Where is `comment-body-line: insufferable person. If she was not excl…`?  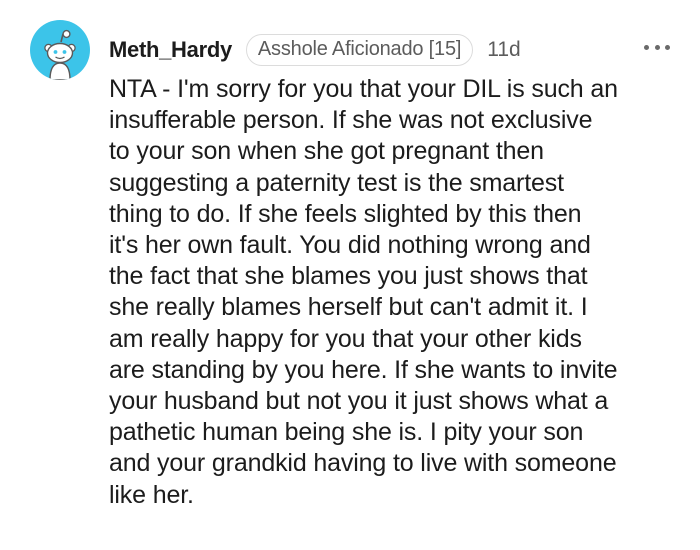 comment-body-line: insufferable person. If she was not excl… is located at coordinates (351, 120).